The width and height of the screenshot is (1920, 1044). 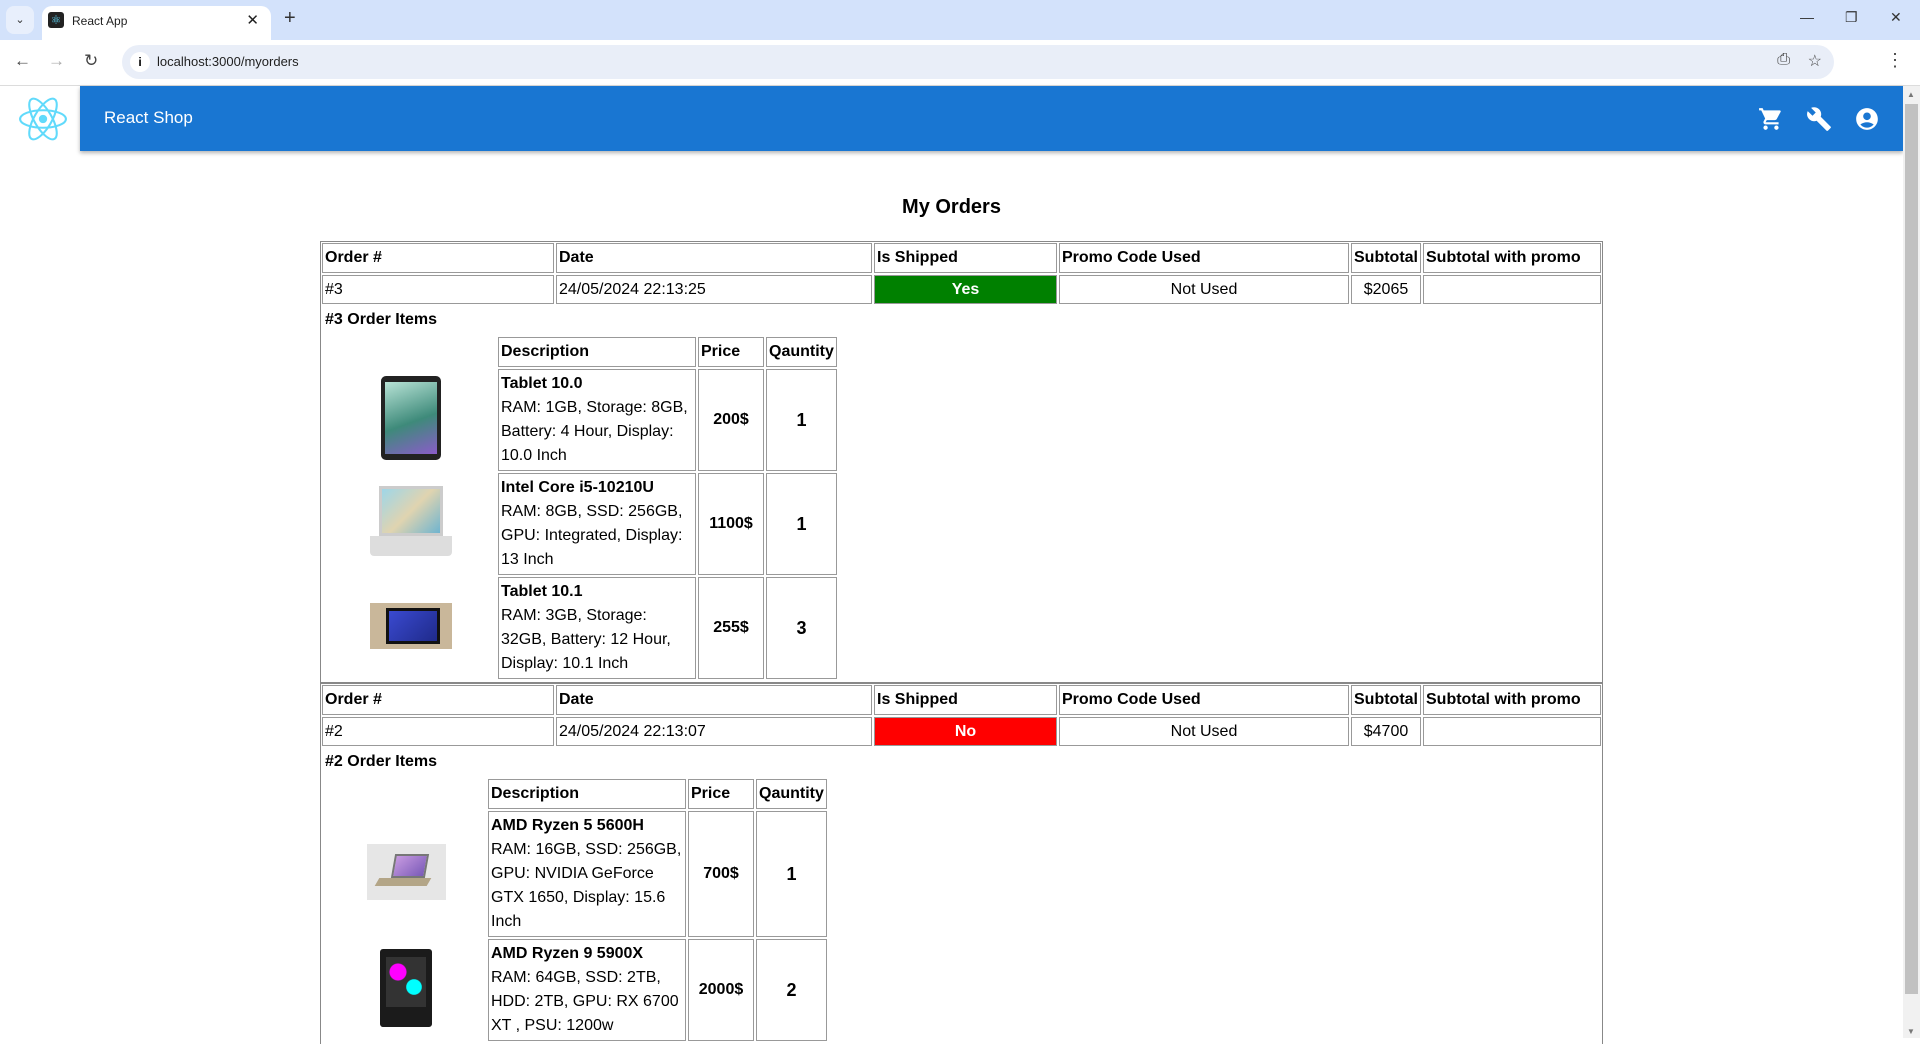 I want to click on order-date: 24/05/2024 22:13:25, so click(x=714, y=289).